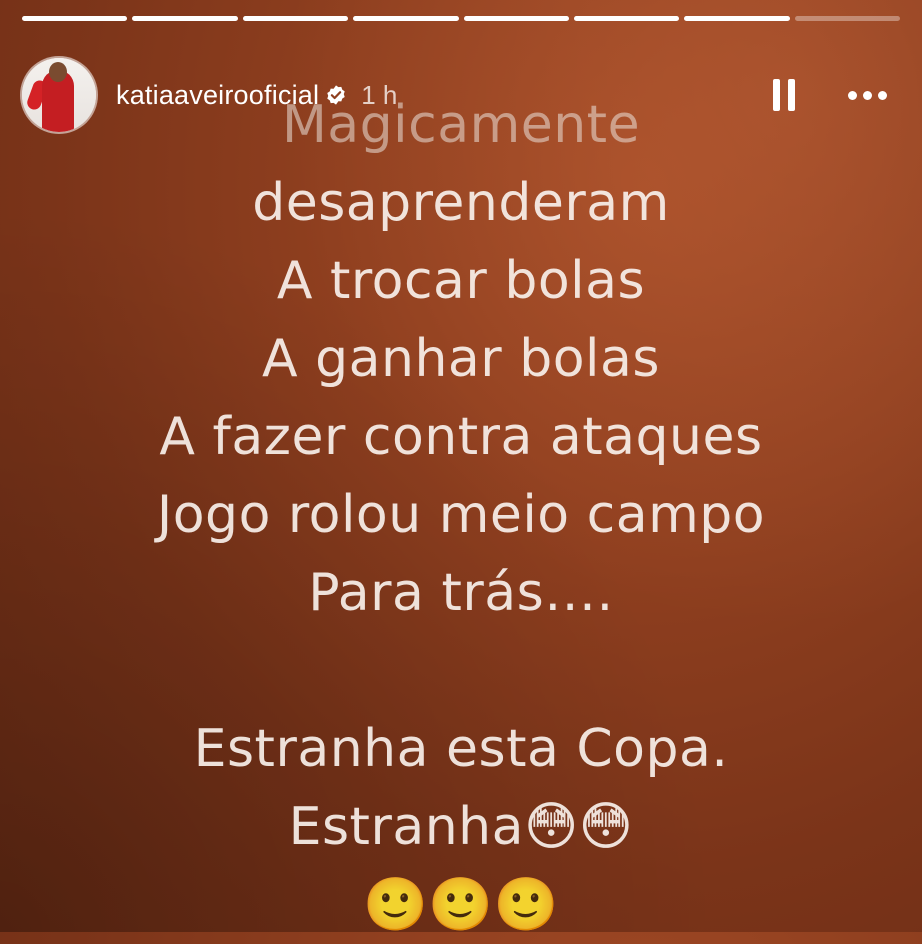  Describe the element at coordinates (461, 905) in the screenshot. I see `story-emoji-line: 🙂🙂🙂` at that location.